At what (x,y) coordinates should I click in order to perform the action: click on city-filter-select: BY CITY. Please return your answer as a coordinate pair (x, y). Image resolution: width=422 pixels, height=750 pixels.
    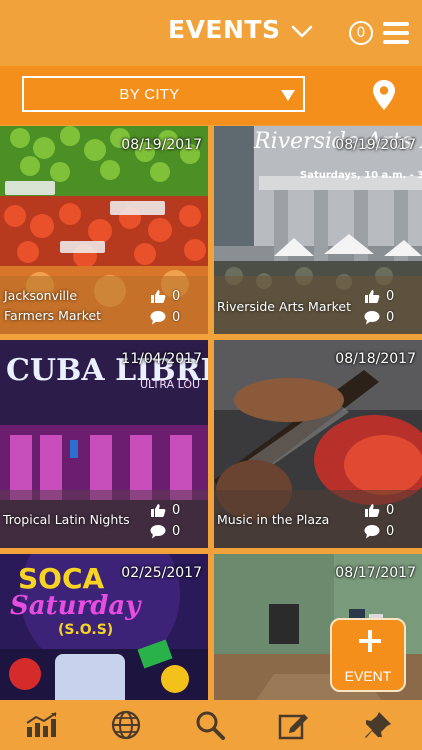
    Looking at the image, I should click on (163, 94).